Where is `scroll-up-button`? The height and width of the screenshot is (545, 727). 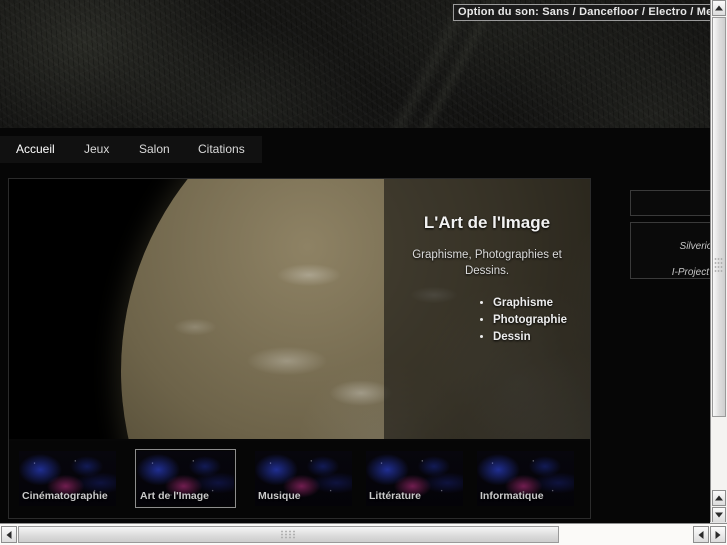 scroll-up-button is located at coordinates (719, 8).